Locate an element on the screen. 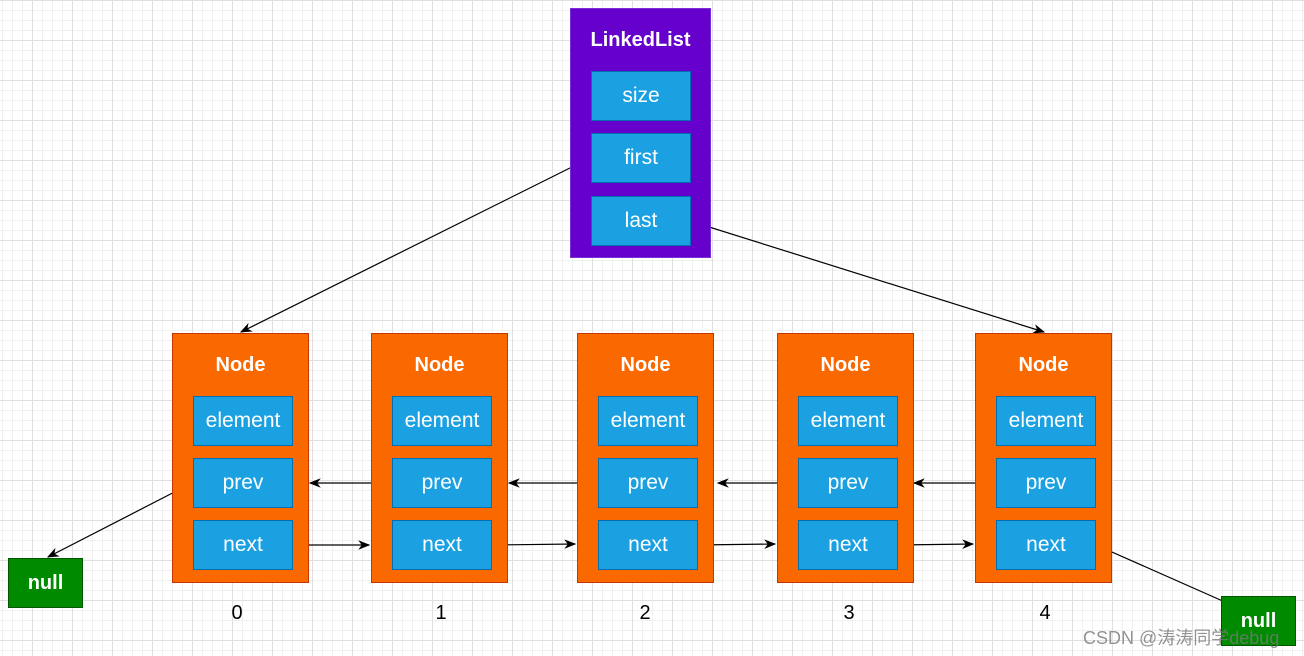 The image size is (1304, 656). null-left: null is located at coordinates (45, 583).